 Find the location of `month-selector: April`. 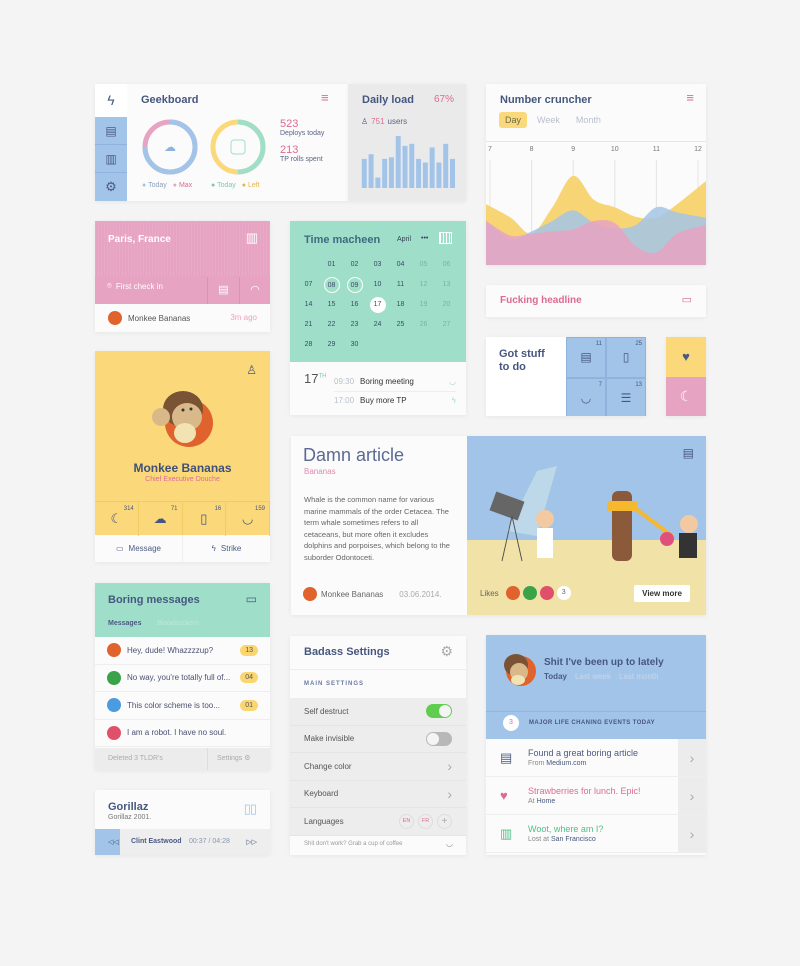

month-selector: April is located at coordinates (404, 239).